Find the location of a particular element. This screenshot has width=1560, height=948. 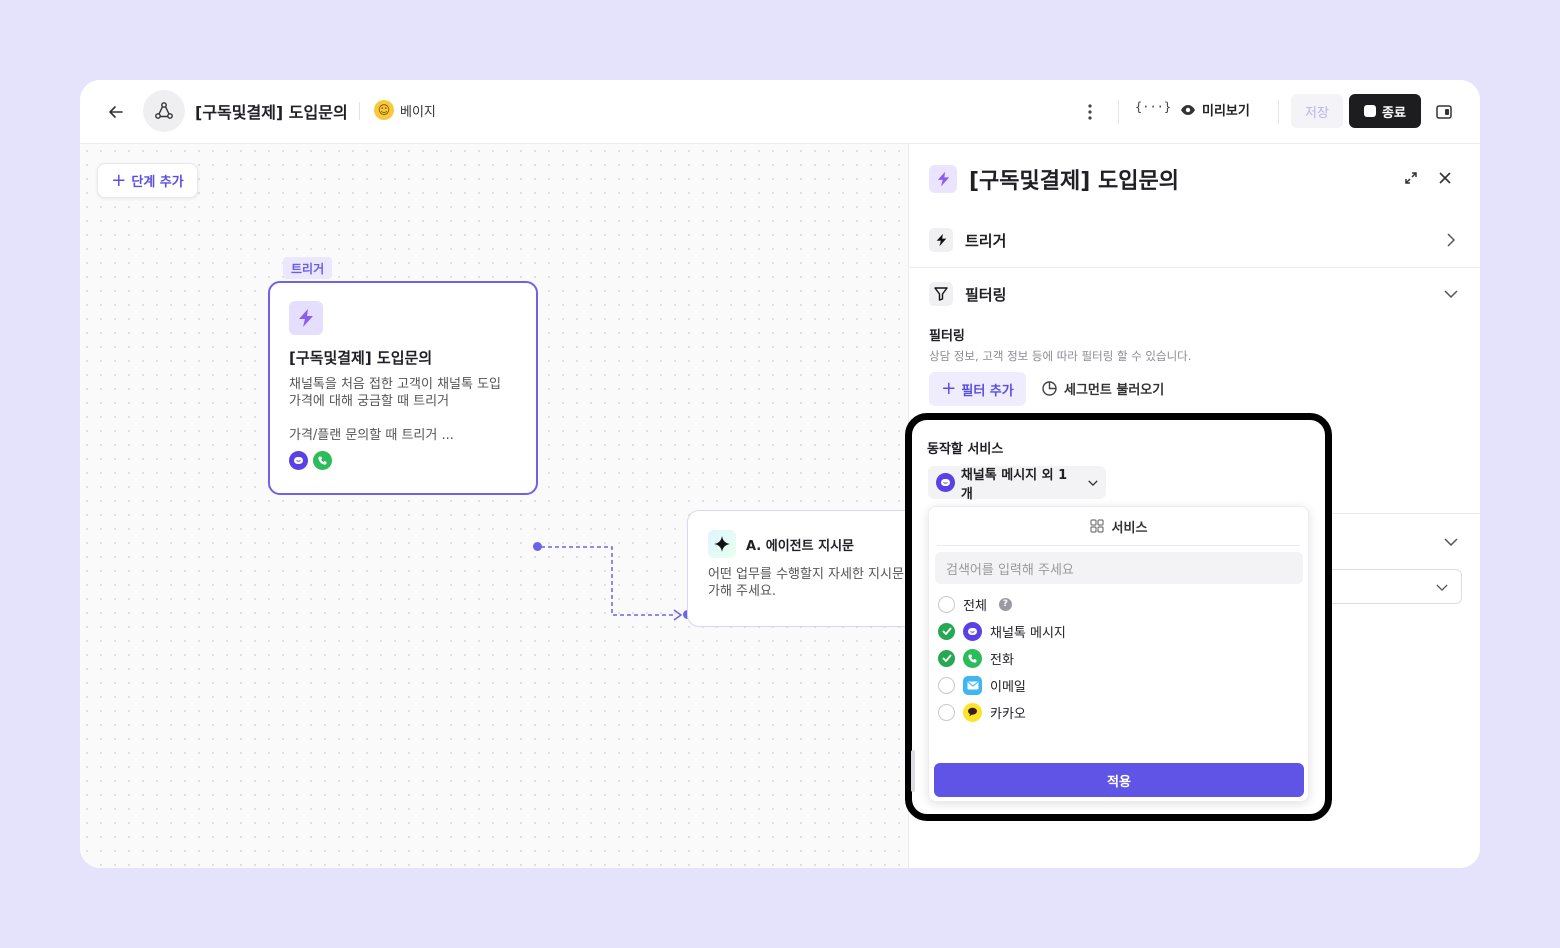

option-label: 채널톡 메시지 is located at coordinates (1028, 633).